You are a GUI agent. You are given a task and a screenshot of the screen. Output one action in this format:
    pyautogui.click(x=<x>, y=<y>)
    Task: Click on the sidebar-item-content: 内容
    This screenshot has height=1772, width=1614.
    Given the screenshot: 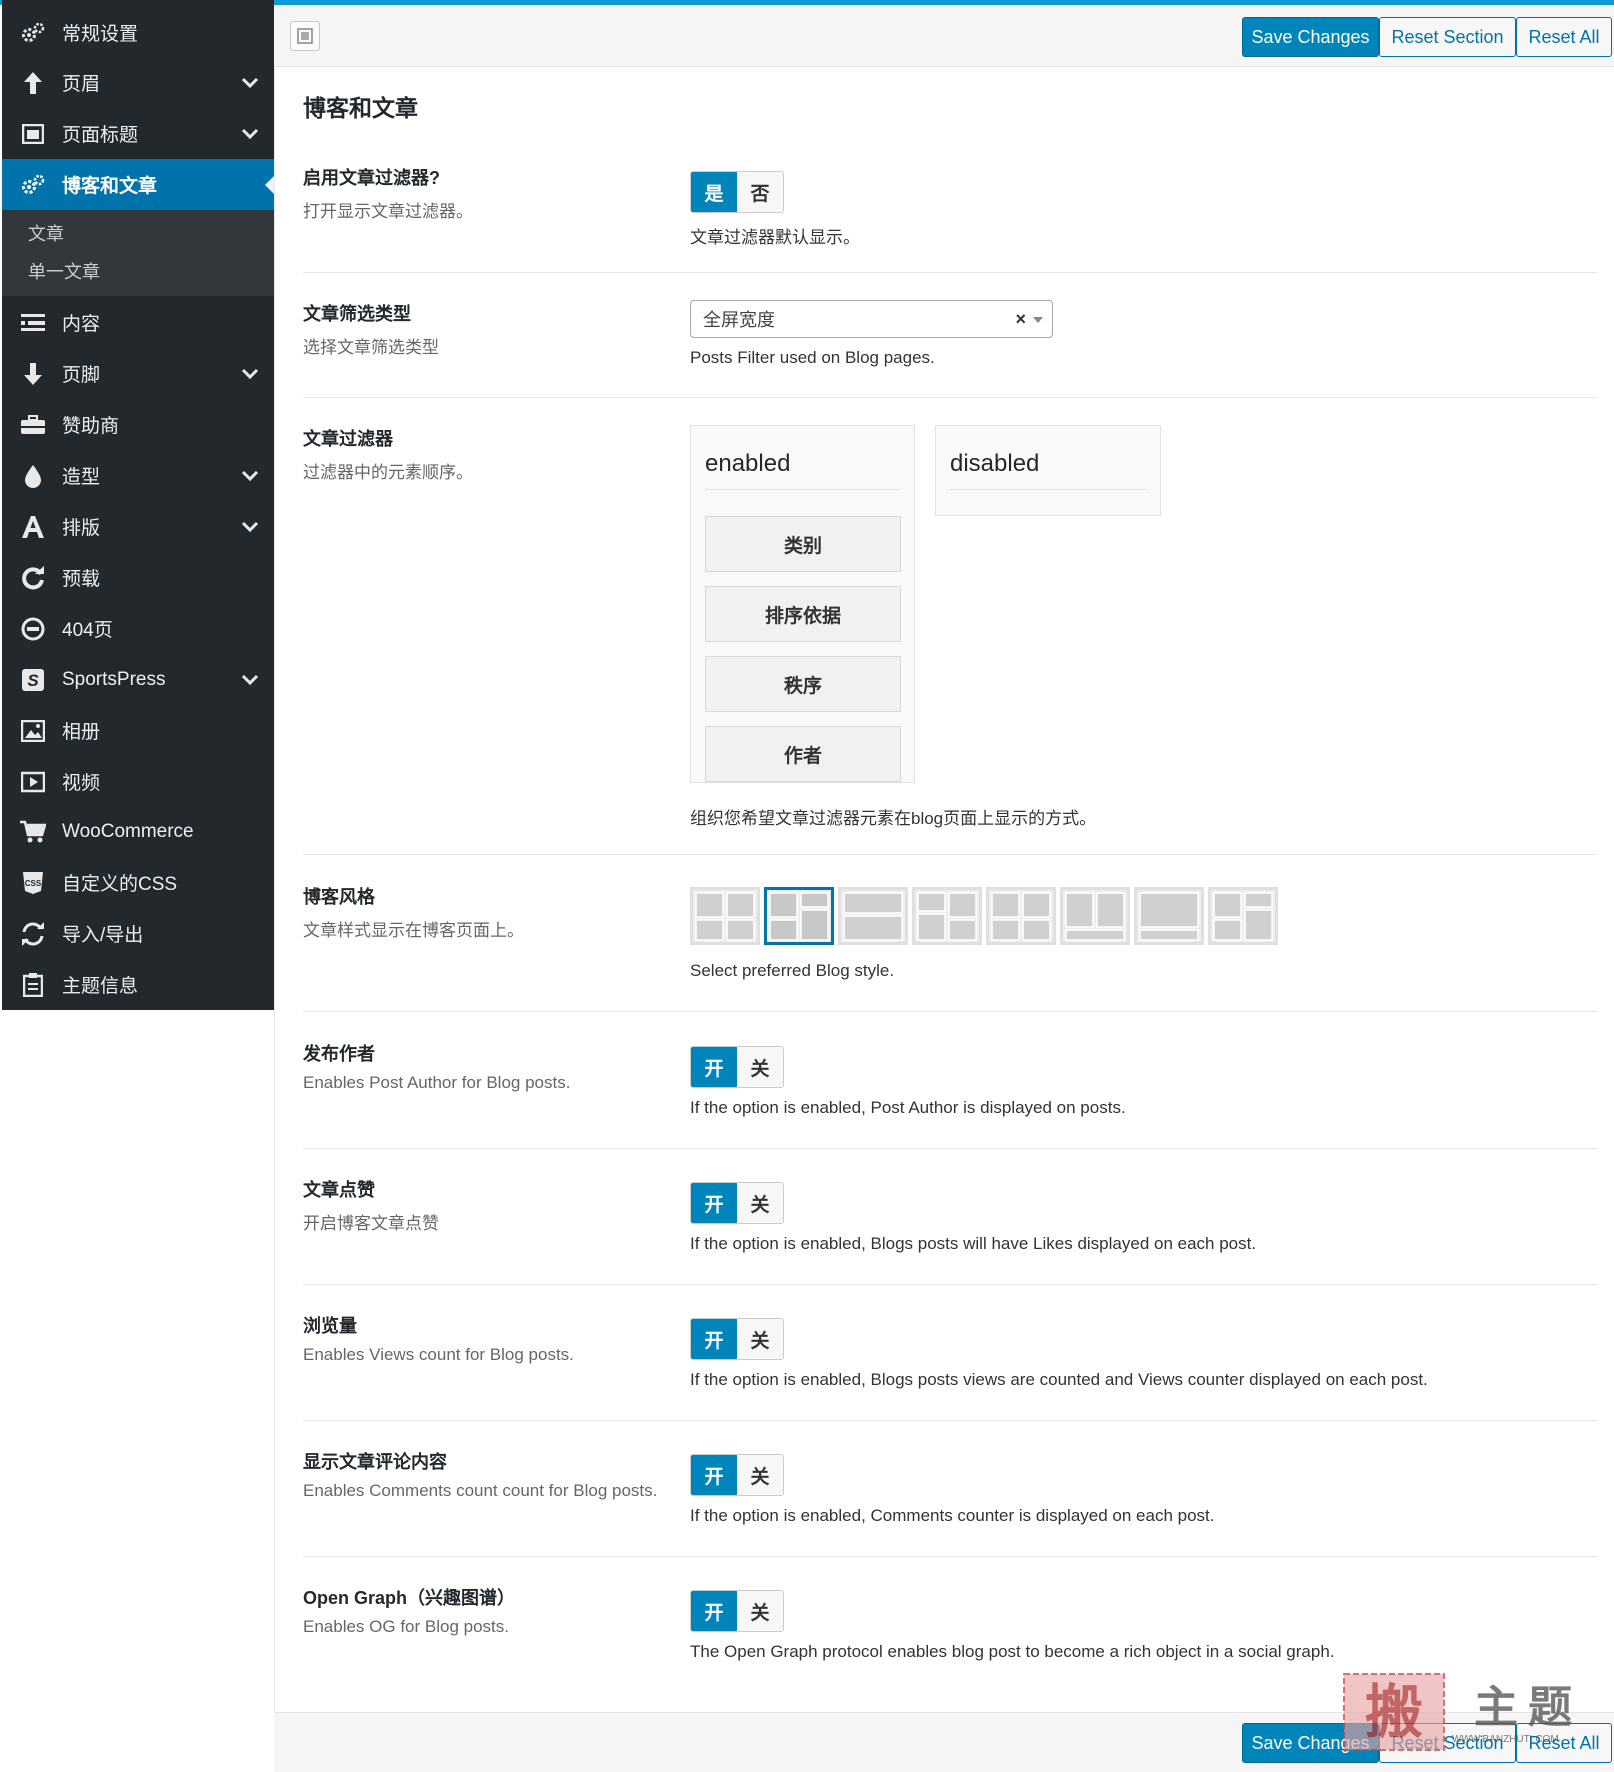 What is the action you would take?
    pyautogui.click(x=138, y=322)
    